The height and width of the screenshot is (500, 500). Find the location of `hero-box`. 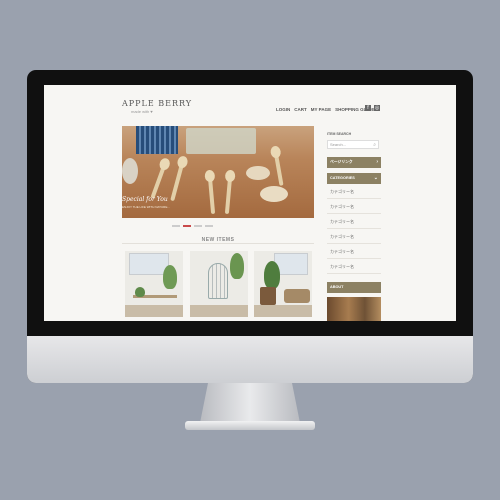

hero-box is located at coordinates (221, 141).